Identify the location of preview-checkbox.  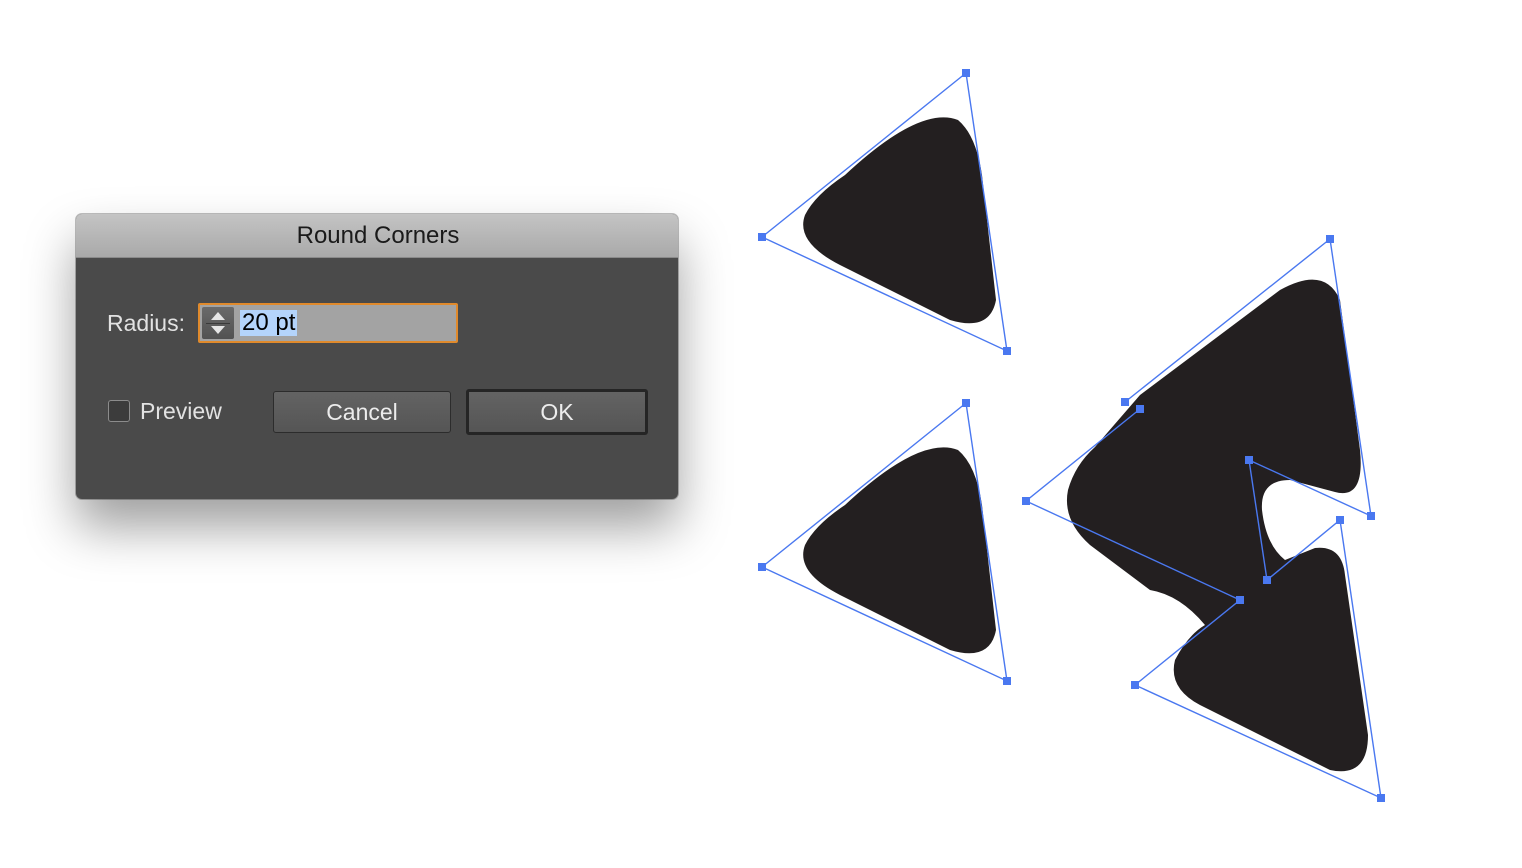
(119, 411).